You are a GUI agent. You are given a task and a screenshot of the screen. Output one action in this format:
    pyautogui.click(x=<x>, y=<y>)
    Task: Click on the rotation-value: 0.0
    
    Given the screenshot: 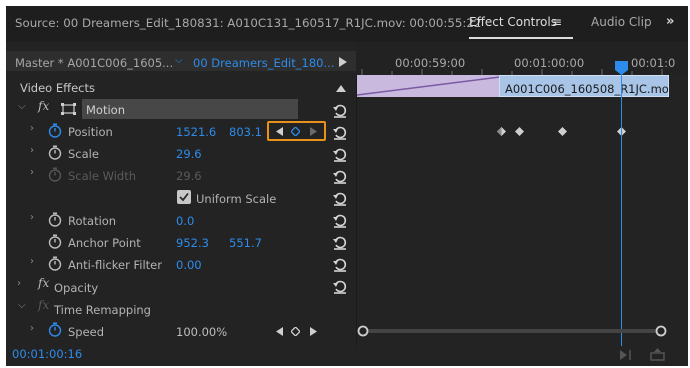 What is the action you would take?
    pyautogui.click(x=185, y=221)
    